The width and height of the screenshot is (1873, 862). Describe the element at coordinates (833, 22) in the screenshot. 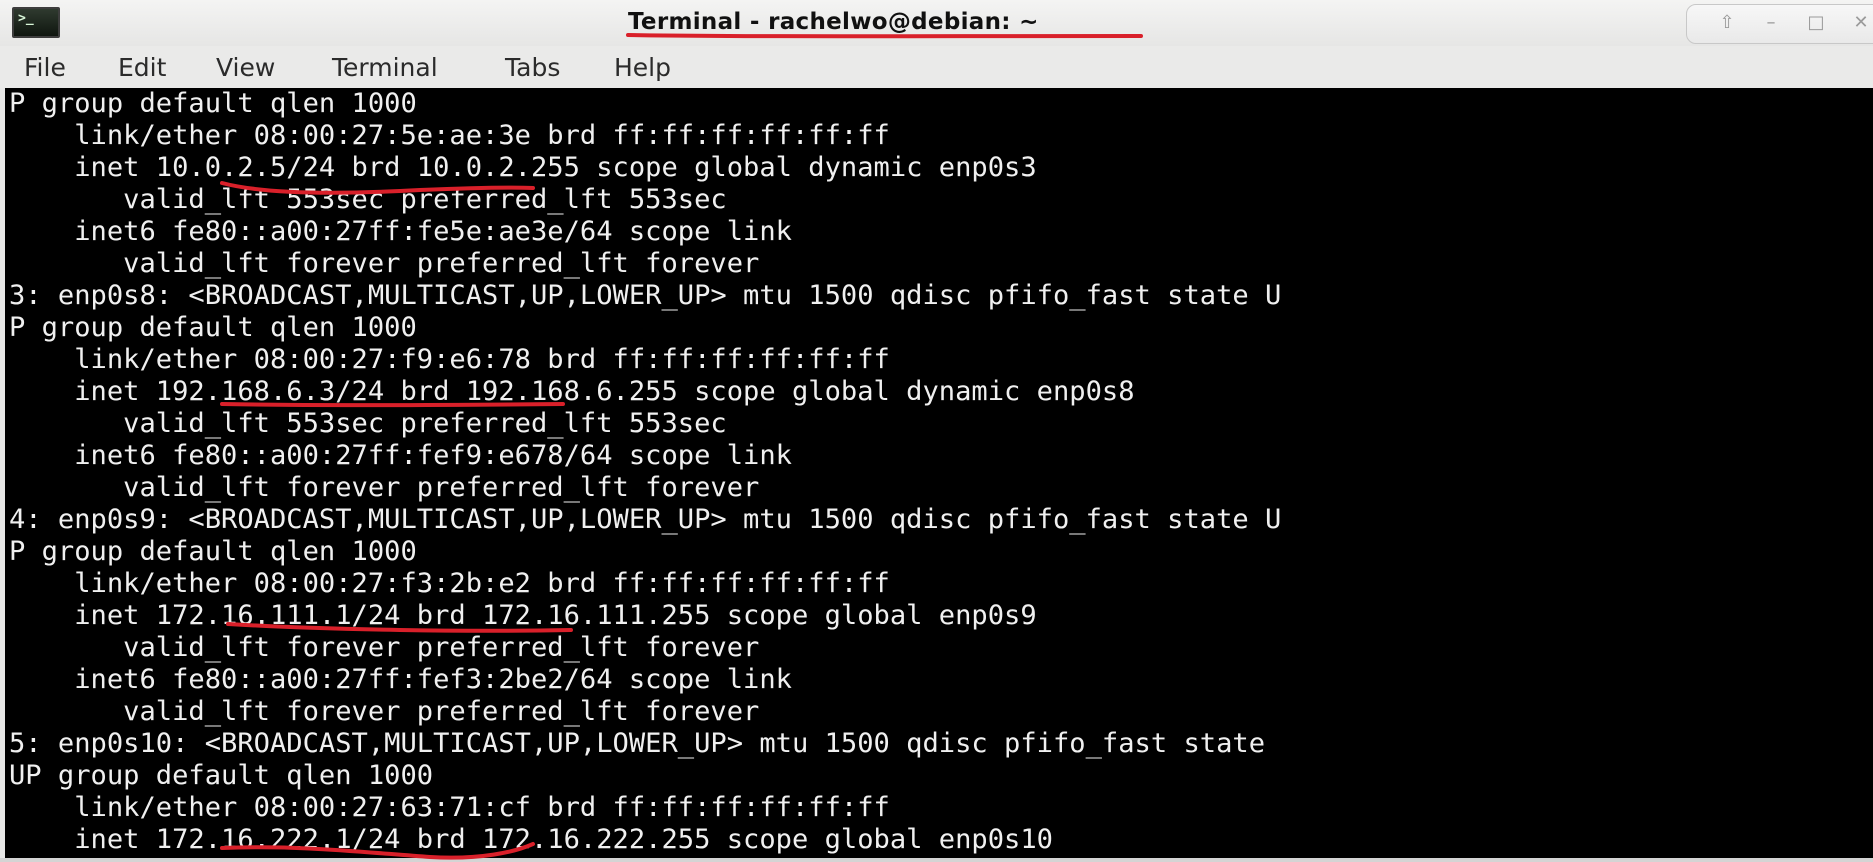

I see `window-title: Terminal - rachelwo@debian: ~` at that location.